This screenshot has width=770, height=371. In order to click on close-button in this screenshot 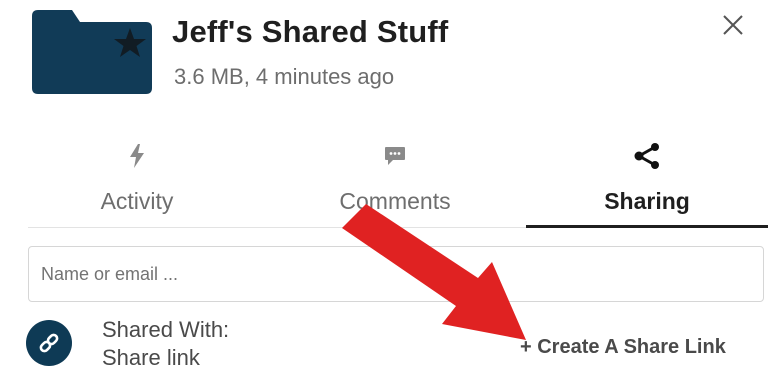, I will do `click(733, 25)`.